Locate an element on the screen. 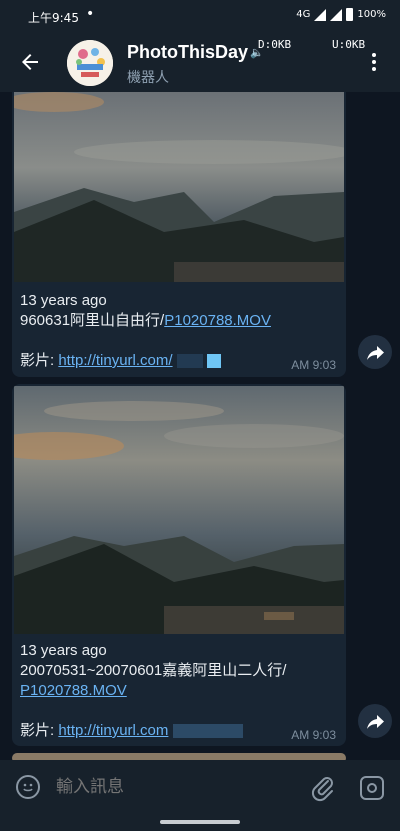 The width and height of the screenshot is (400, 831). net-speed-down: D:0KB is located at coordinates (275, 44).